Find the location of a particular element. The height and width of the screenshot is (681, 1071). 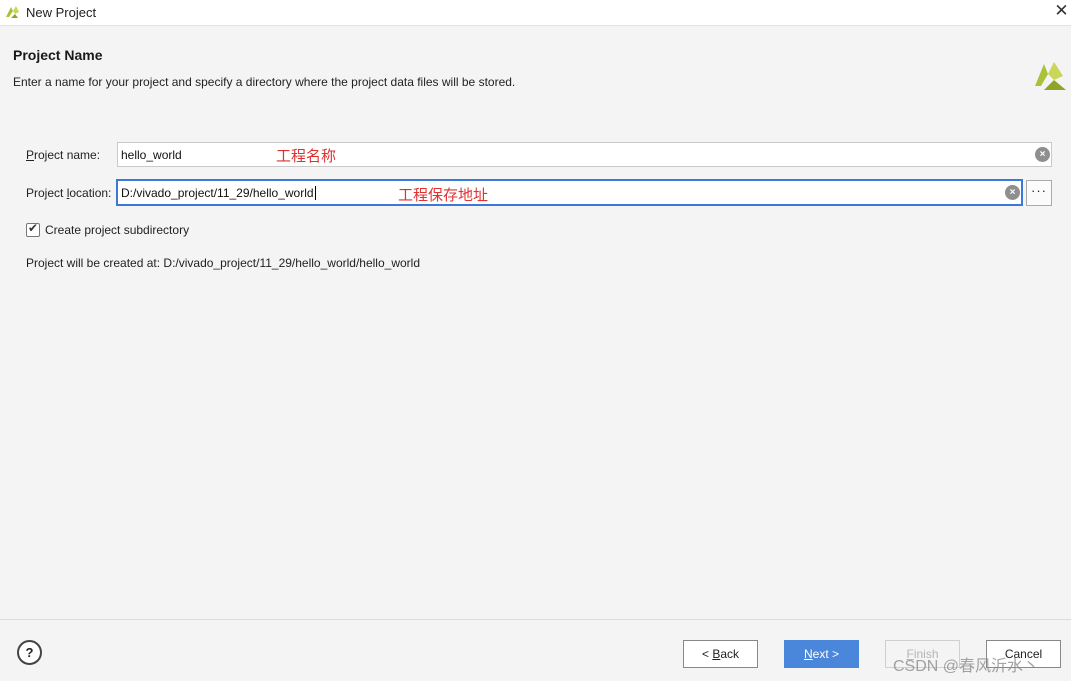

window-title: New Project is located at coordinates (61, 12).